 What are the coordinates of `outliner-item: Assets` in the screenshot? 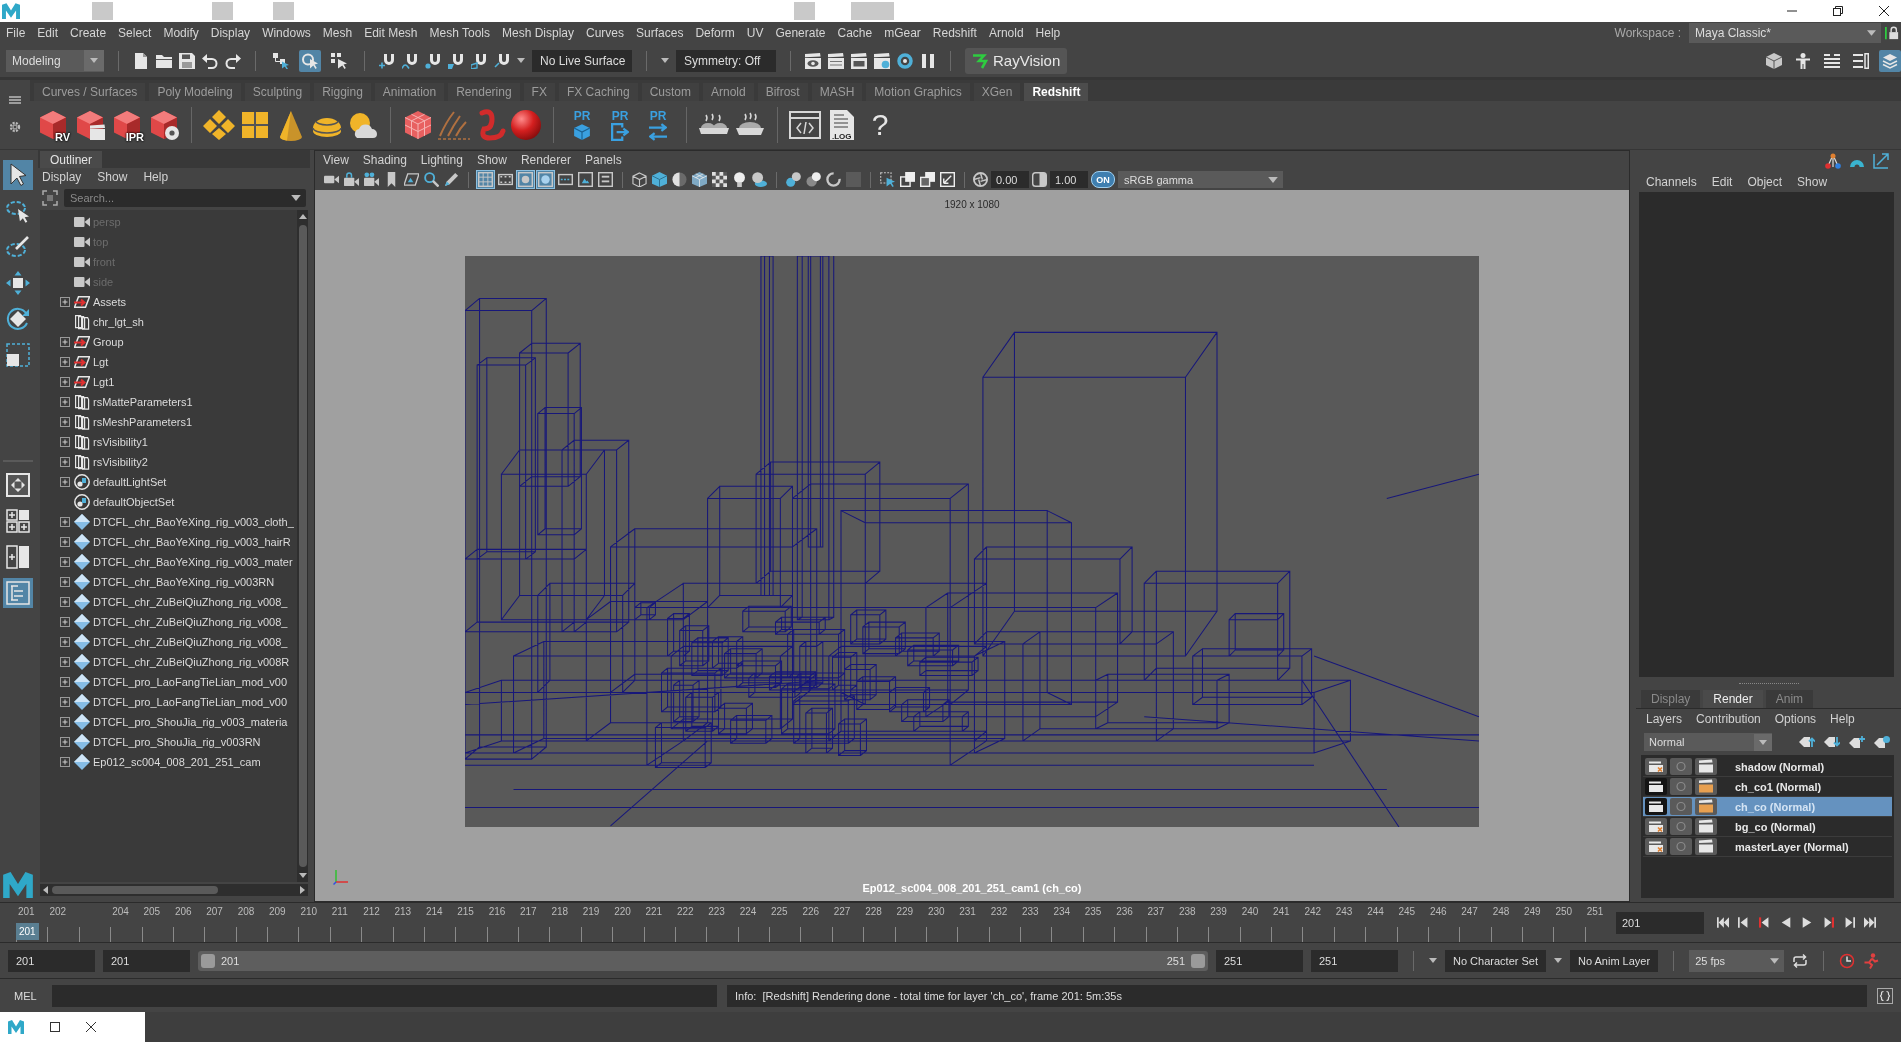 It's located at (109, 302).